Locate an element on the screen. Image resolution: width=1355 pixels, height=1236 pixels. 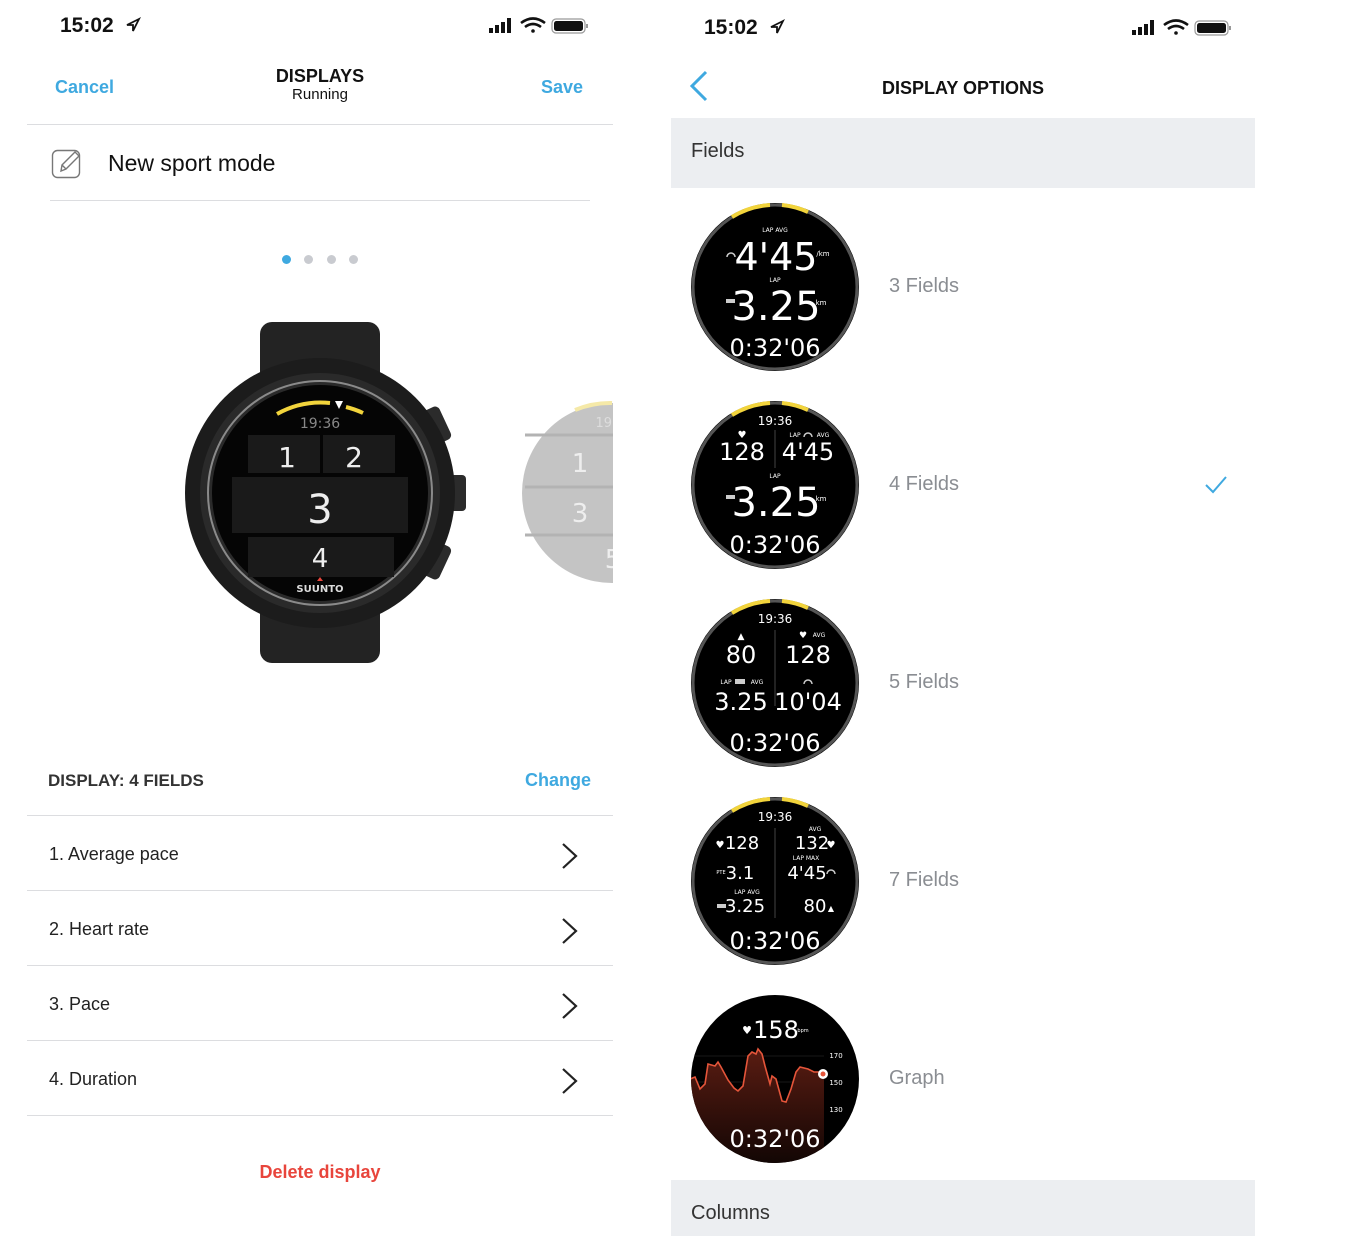
delete-display-button: Delete display is located at coordinates (320, 1172).